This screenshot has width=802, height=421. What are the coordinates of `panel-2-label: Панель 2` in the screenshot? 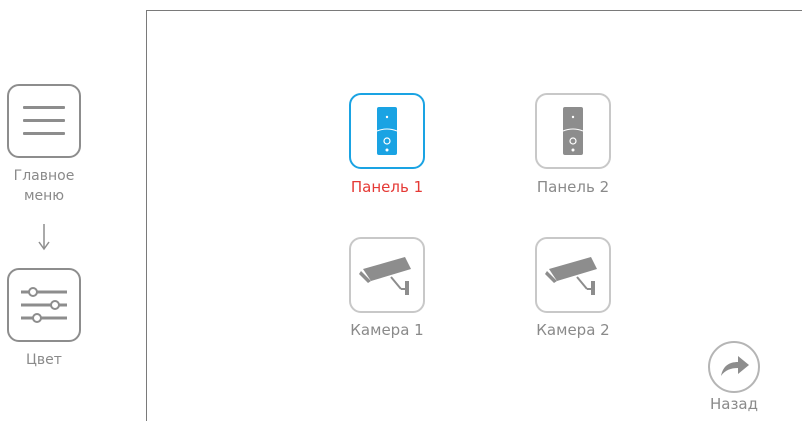 It's located at (573, 187).